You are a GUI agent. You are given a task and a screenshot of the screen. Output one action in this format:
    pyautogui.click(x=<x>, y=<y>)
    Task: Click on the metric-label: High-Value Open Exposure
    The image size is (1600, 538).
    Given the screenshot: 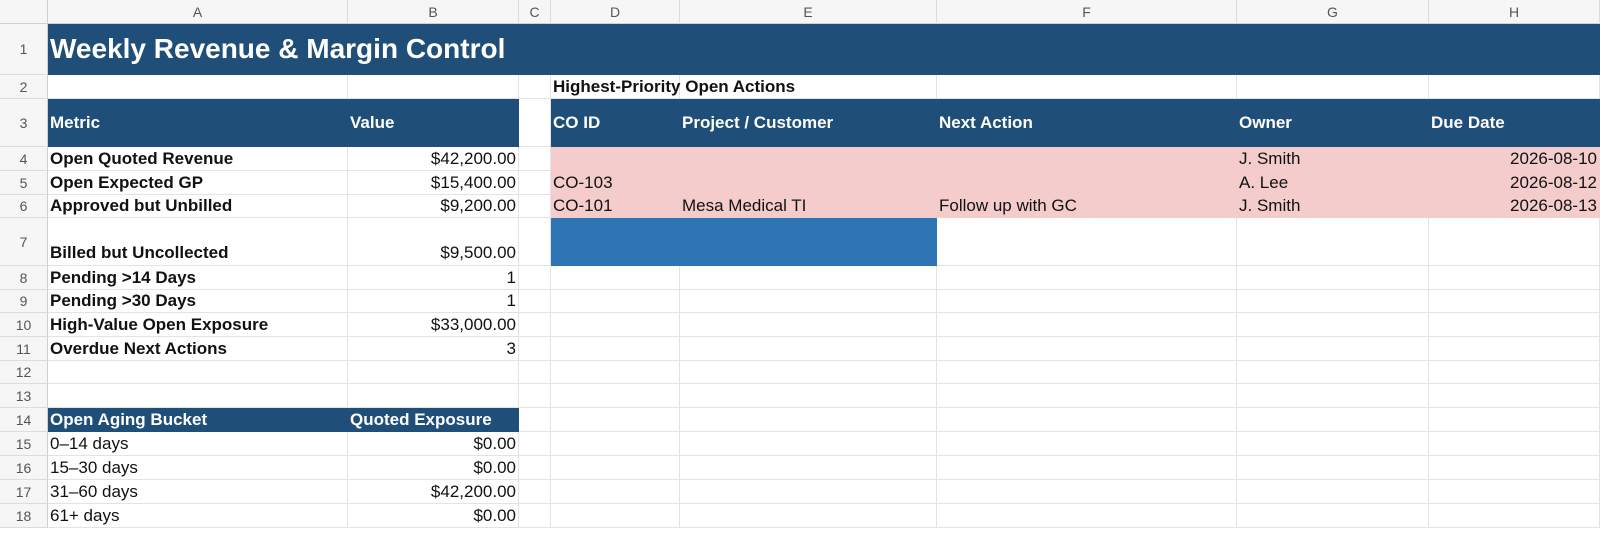 What is the action you would take?
    pyautogui.click(x=198, y=325)
    